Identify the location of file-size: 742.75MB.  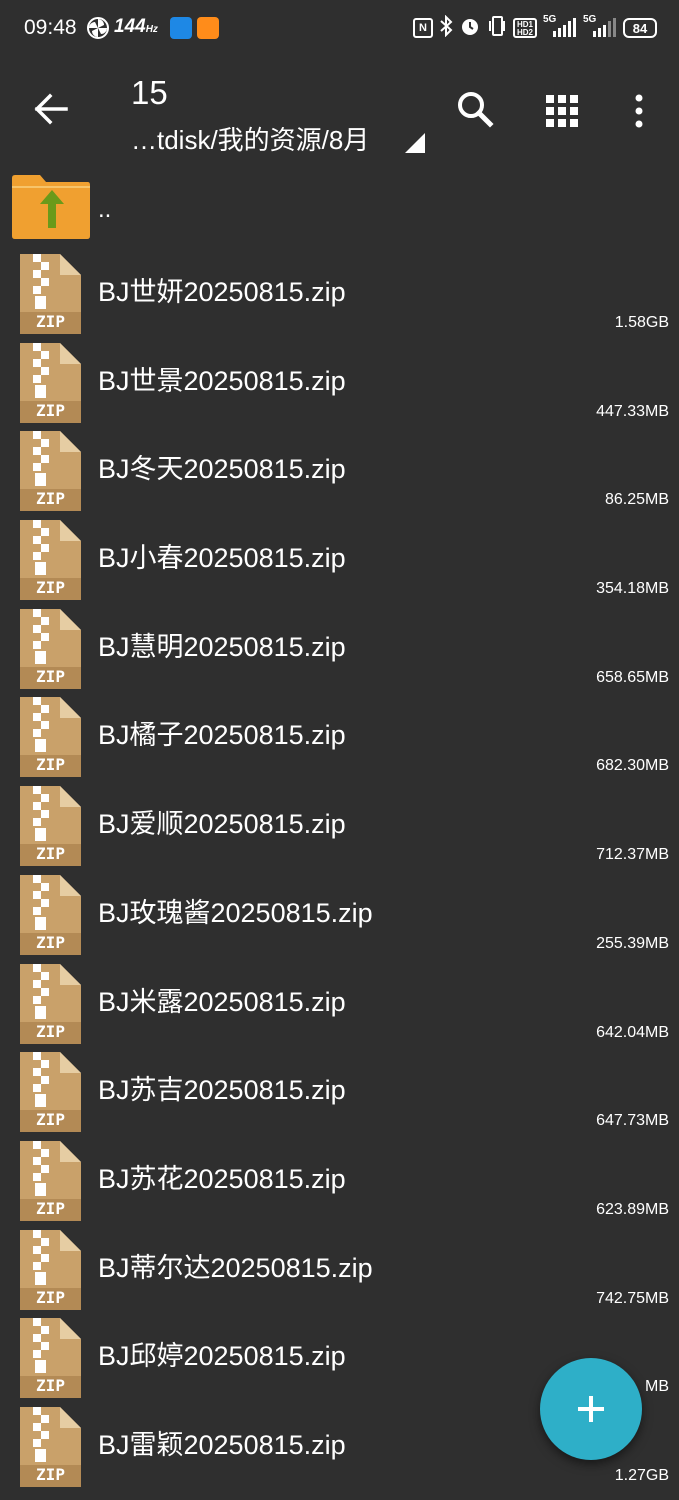
(632, 1298).